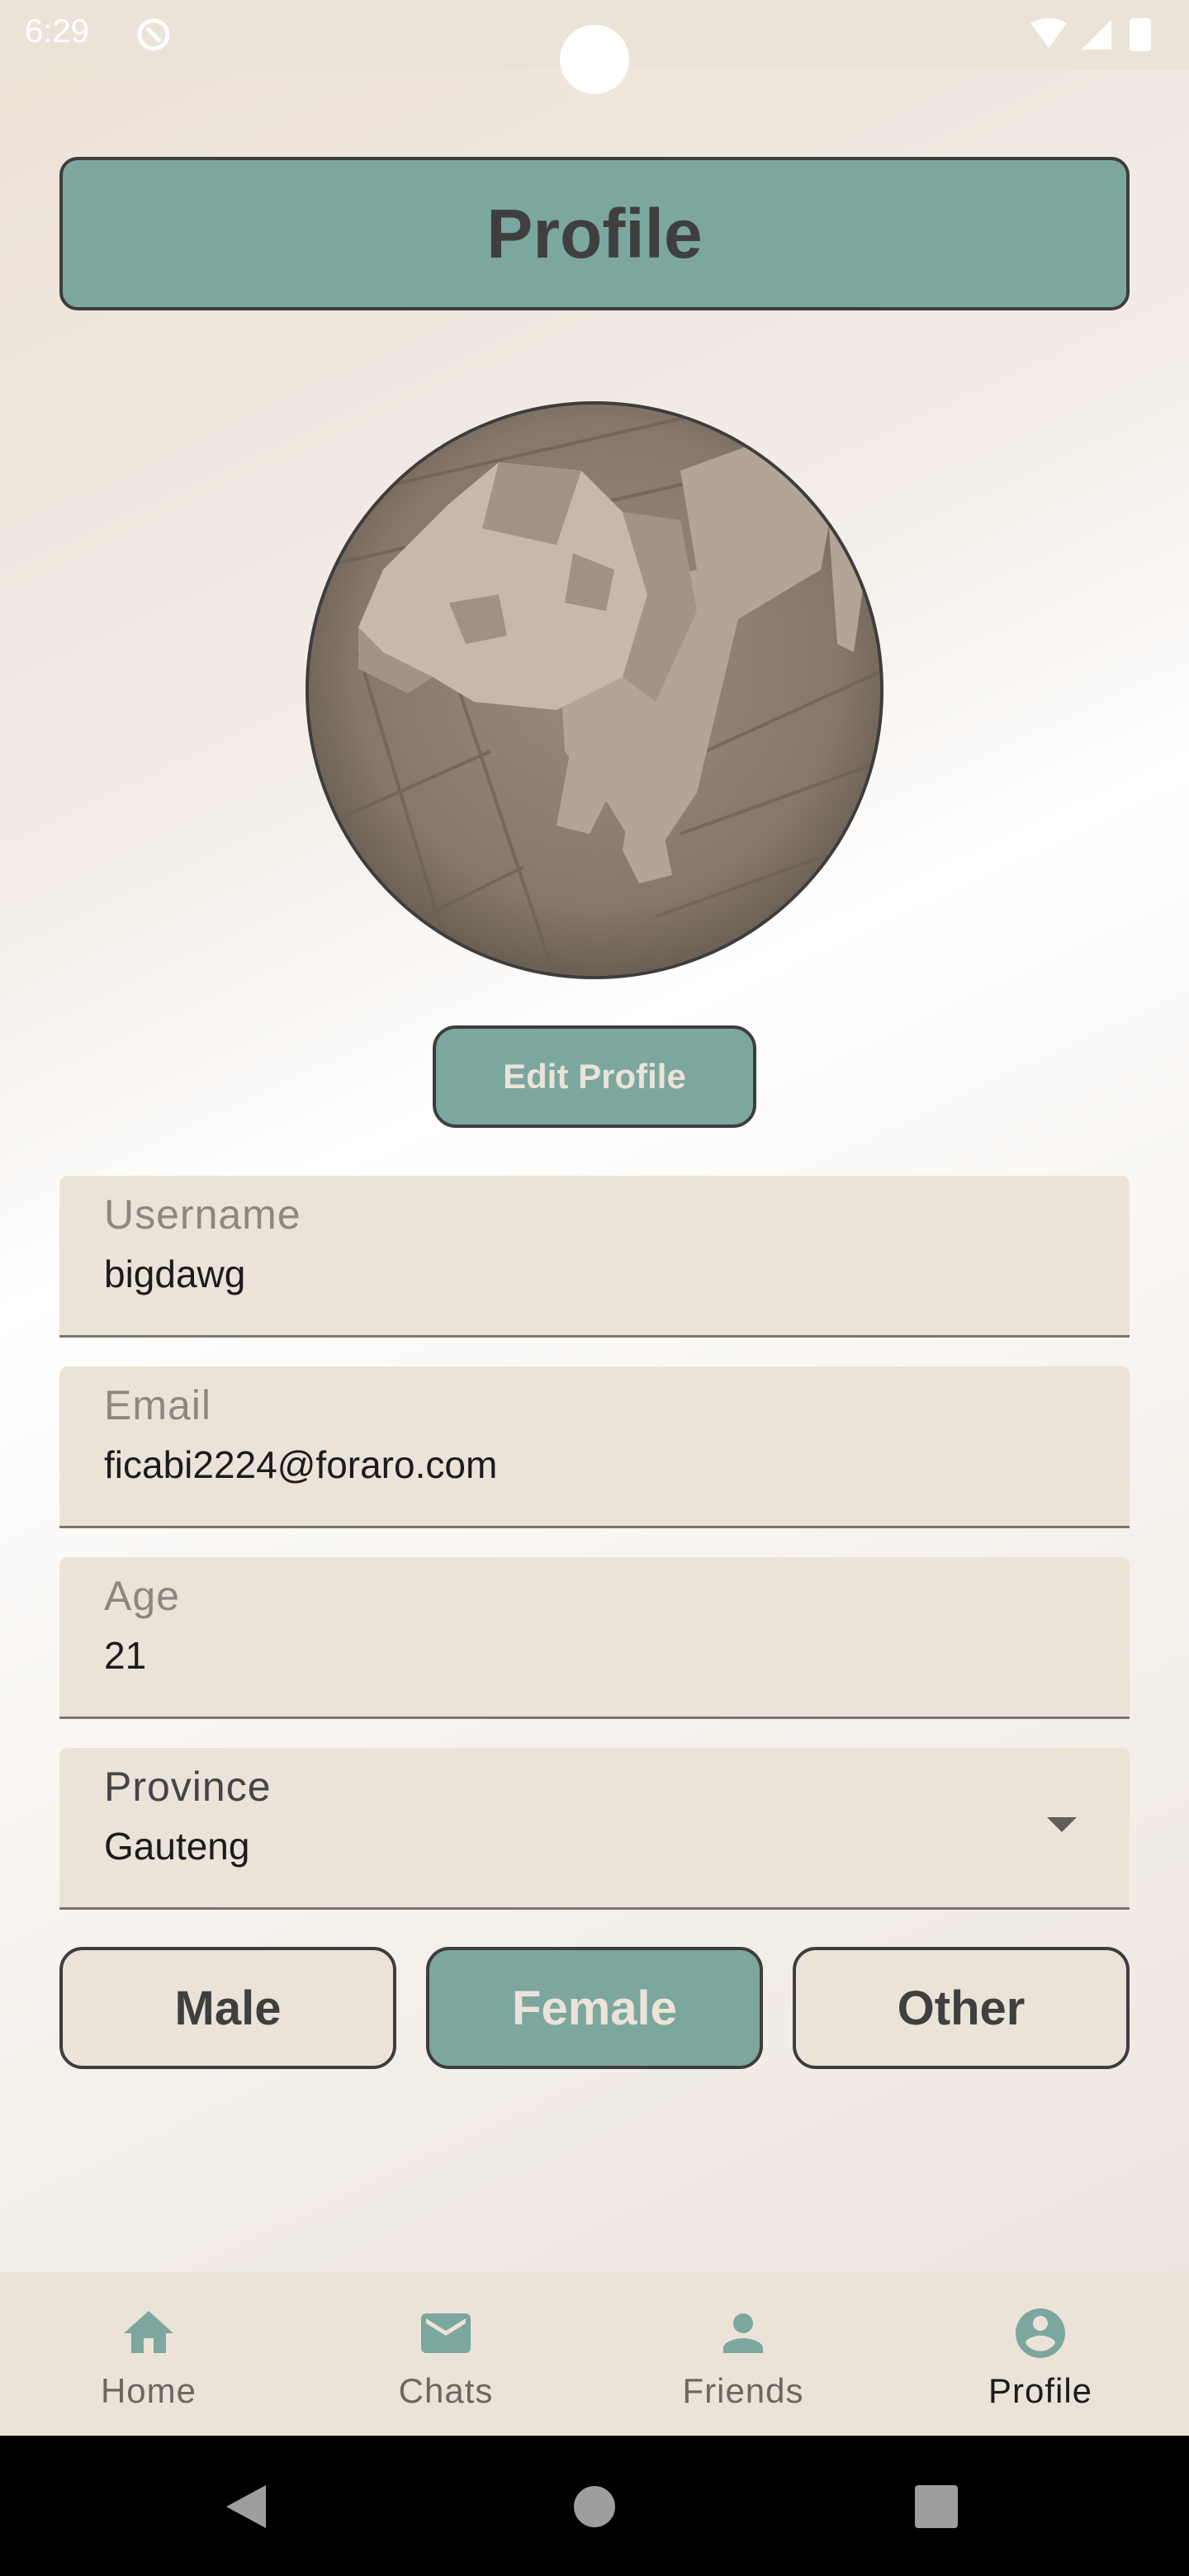  I want to click on home-icon, so click(148, 2332).